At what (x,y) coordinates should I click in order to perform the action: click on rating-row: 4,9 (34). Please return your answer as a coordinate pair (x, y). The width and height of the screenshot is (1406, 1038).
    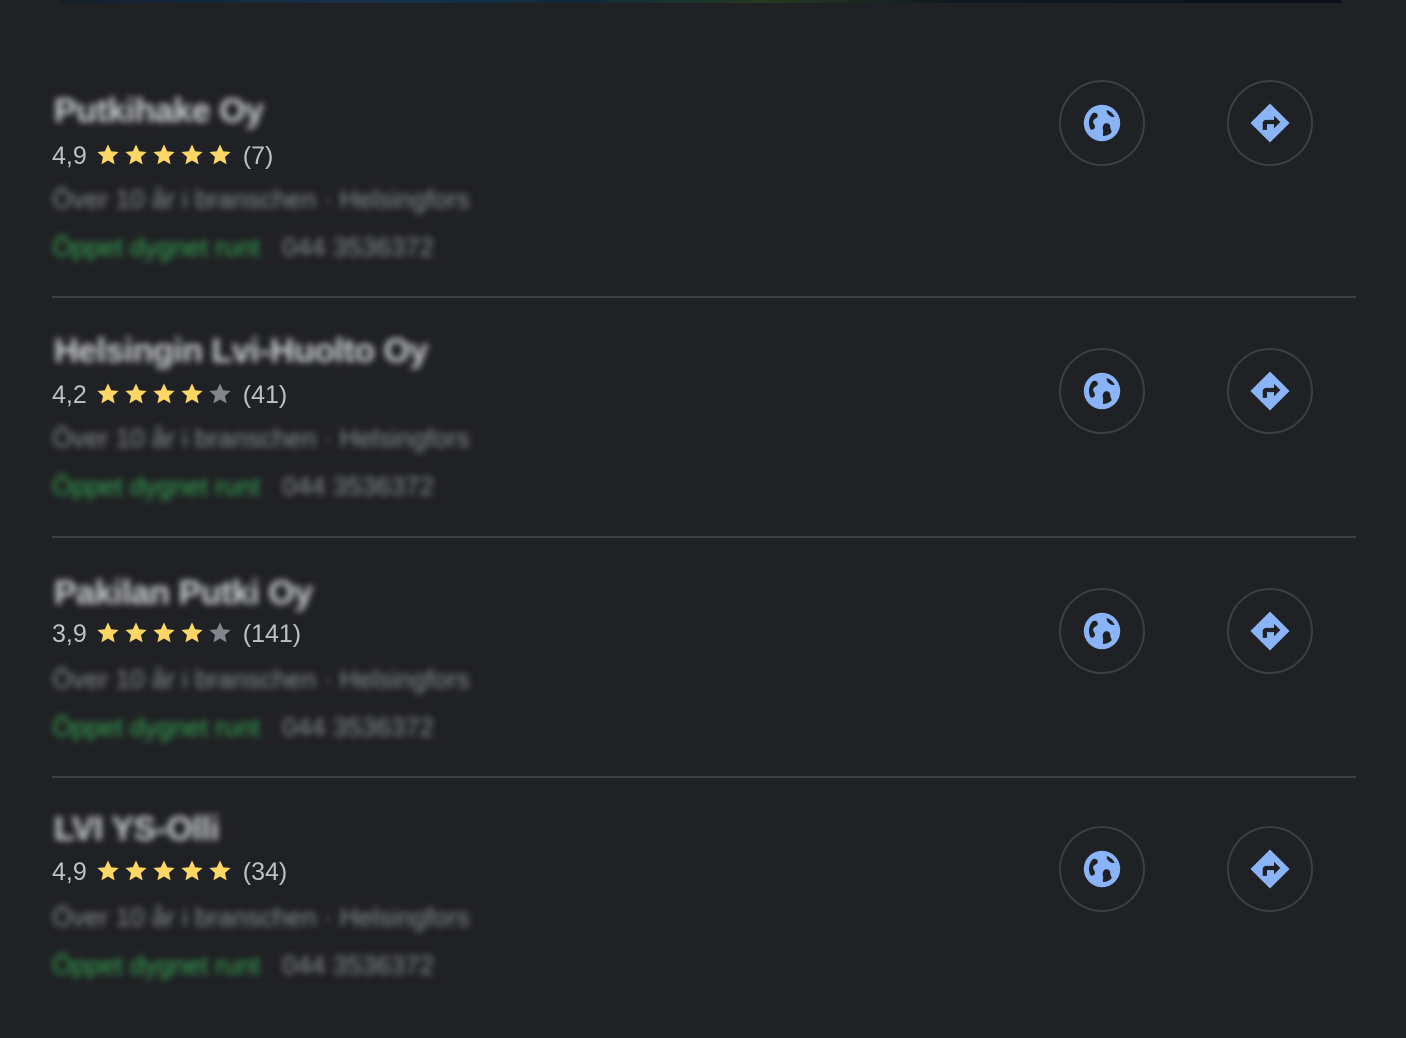
    Looking at the image, I should click on (169, 872).